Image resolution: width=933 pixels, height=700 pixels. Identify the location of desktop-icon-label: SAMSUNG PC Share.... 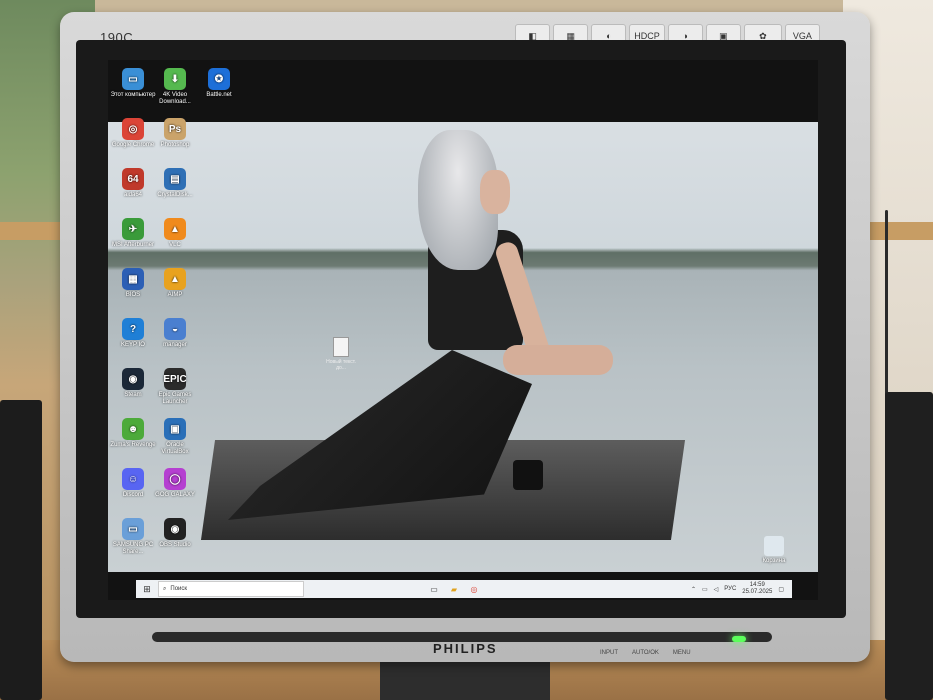
(133, 548).